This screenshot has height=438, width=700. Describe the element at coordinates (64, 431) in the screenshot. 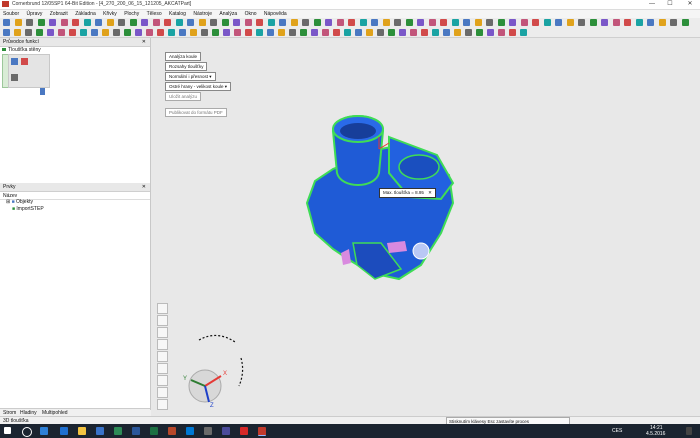

I see `edge-icon` at that location.